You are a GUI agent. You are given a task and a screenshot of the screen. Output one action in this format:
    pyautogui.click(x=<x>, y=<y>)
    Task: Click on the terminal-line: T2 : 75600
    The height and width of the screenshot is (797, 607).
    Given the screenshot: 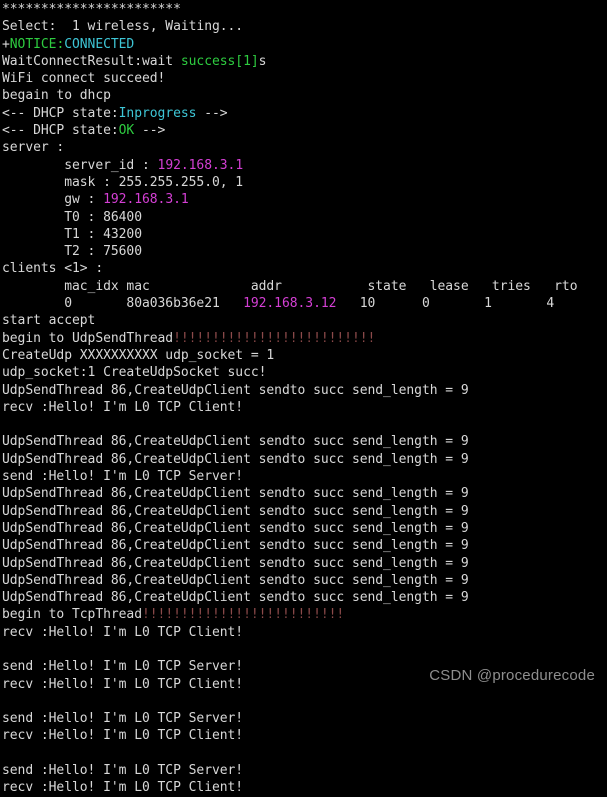 What is the action you would take?
    pyautogui.click(x=304, y=251)
    